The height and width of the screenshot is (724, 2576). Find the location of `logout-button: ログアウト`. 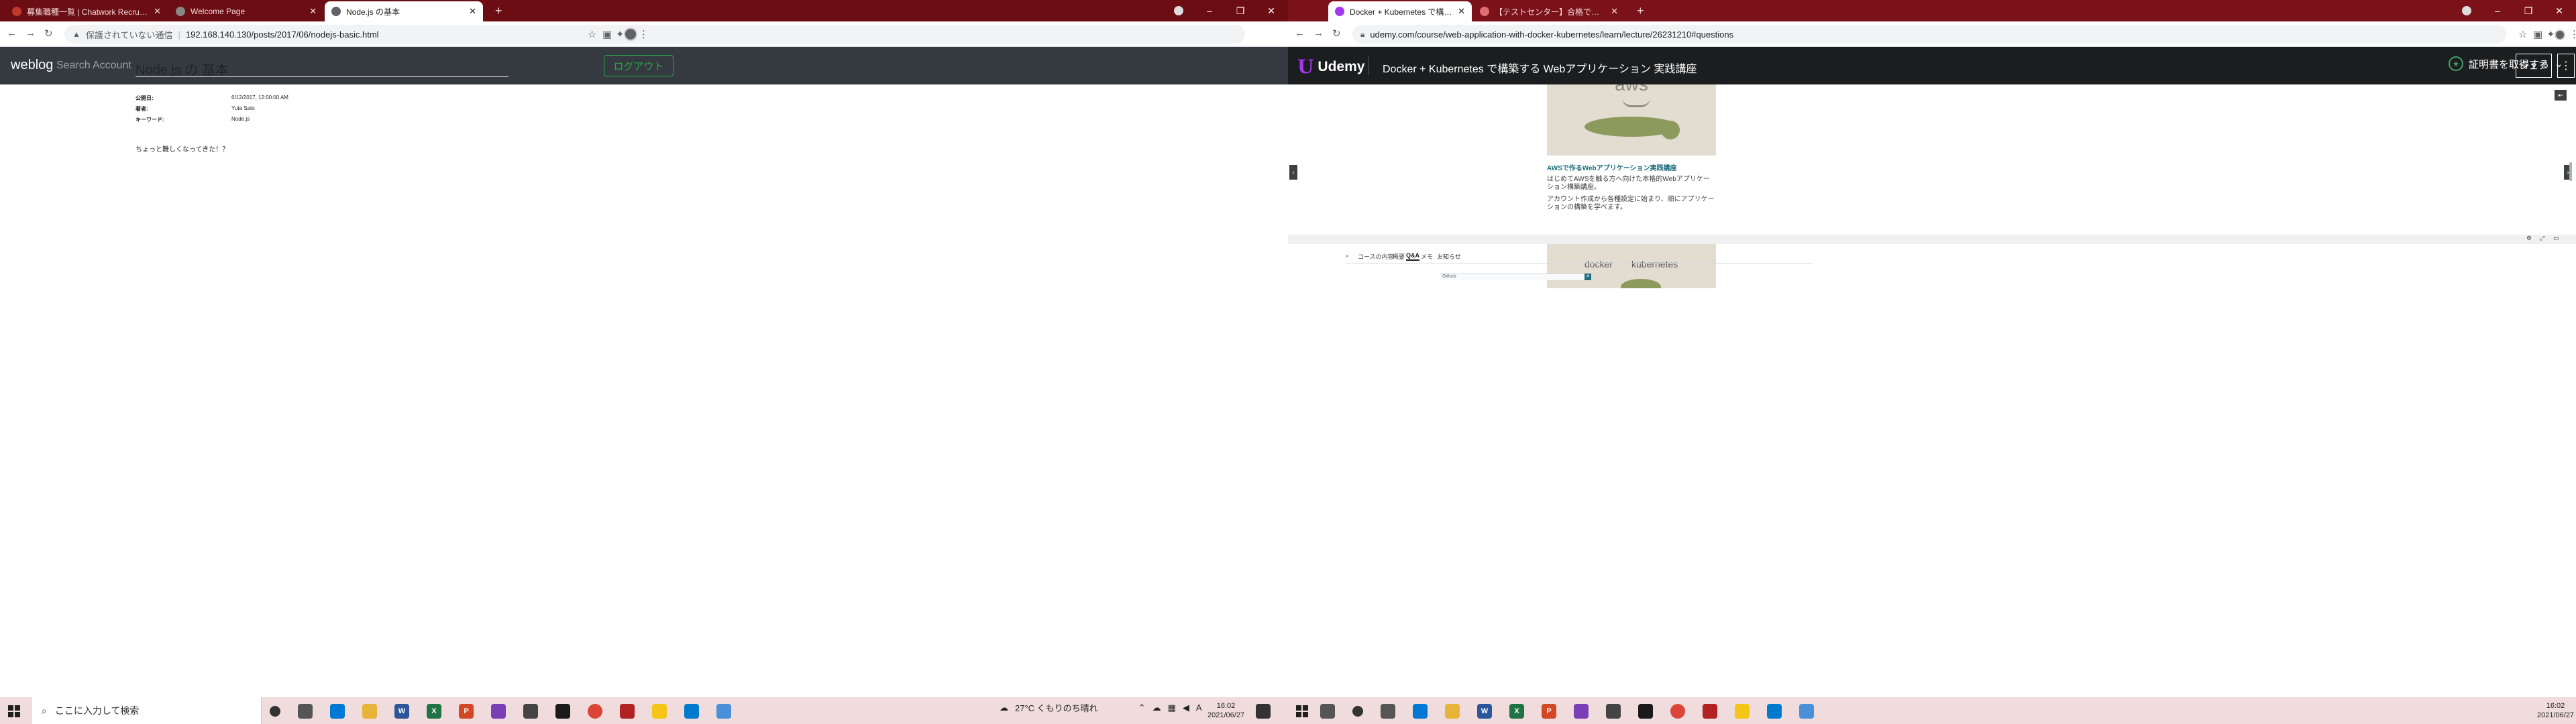

logout-button: ログアウト is located at coordinates (639, 65).